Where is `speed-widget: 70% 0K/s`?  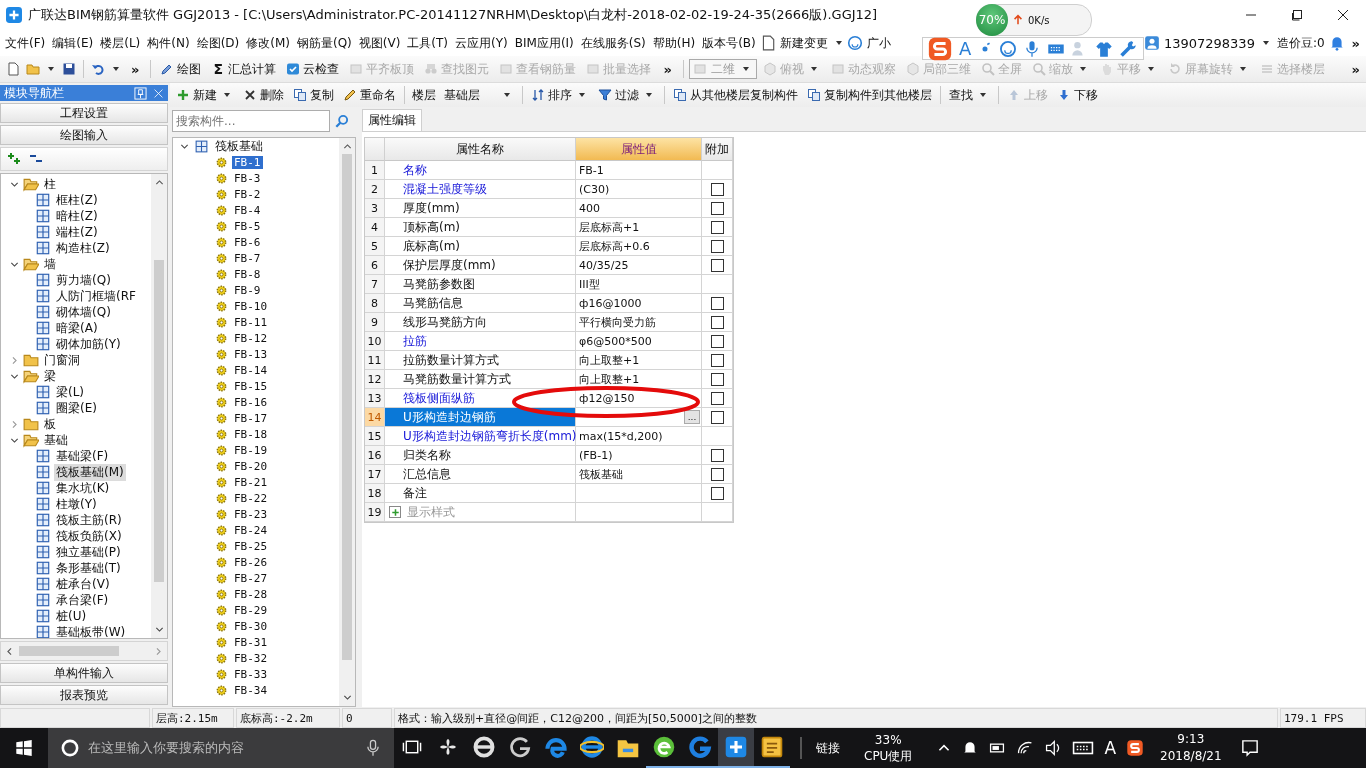
speed-widget: 70% 0K/s is located at coordinates (1034, 20).